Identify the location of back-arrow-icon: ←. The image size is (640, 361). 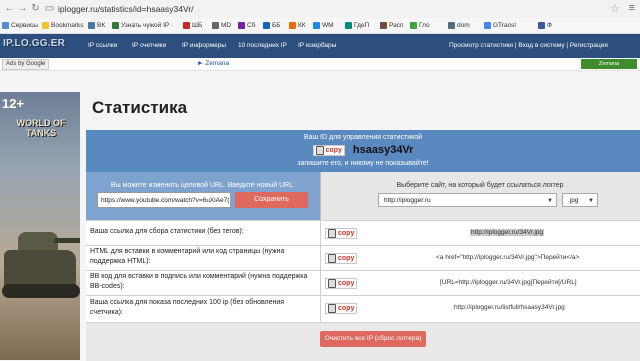
(9, 8).